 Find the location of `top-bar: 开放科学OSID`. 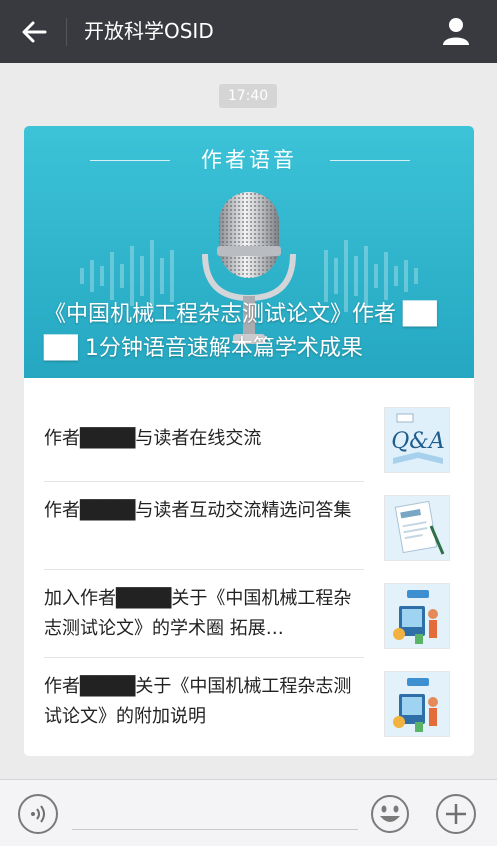

top-bar: 开放科学OSID is located at coordinates (248, 31).